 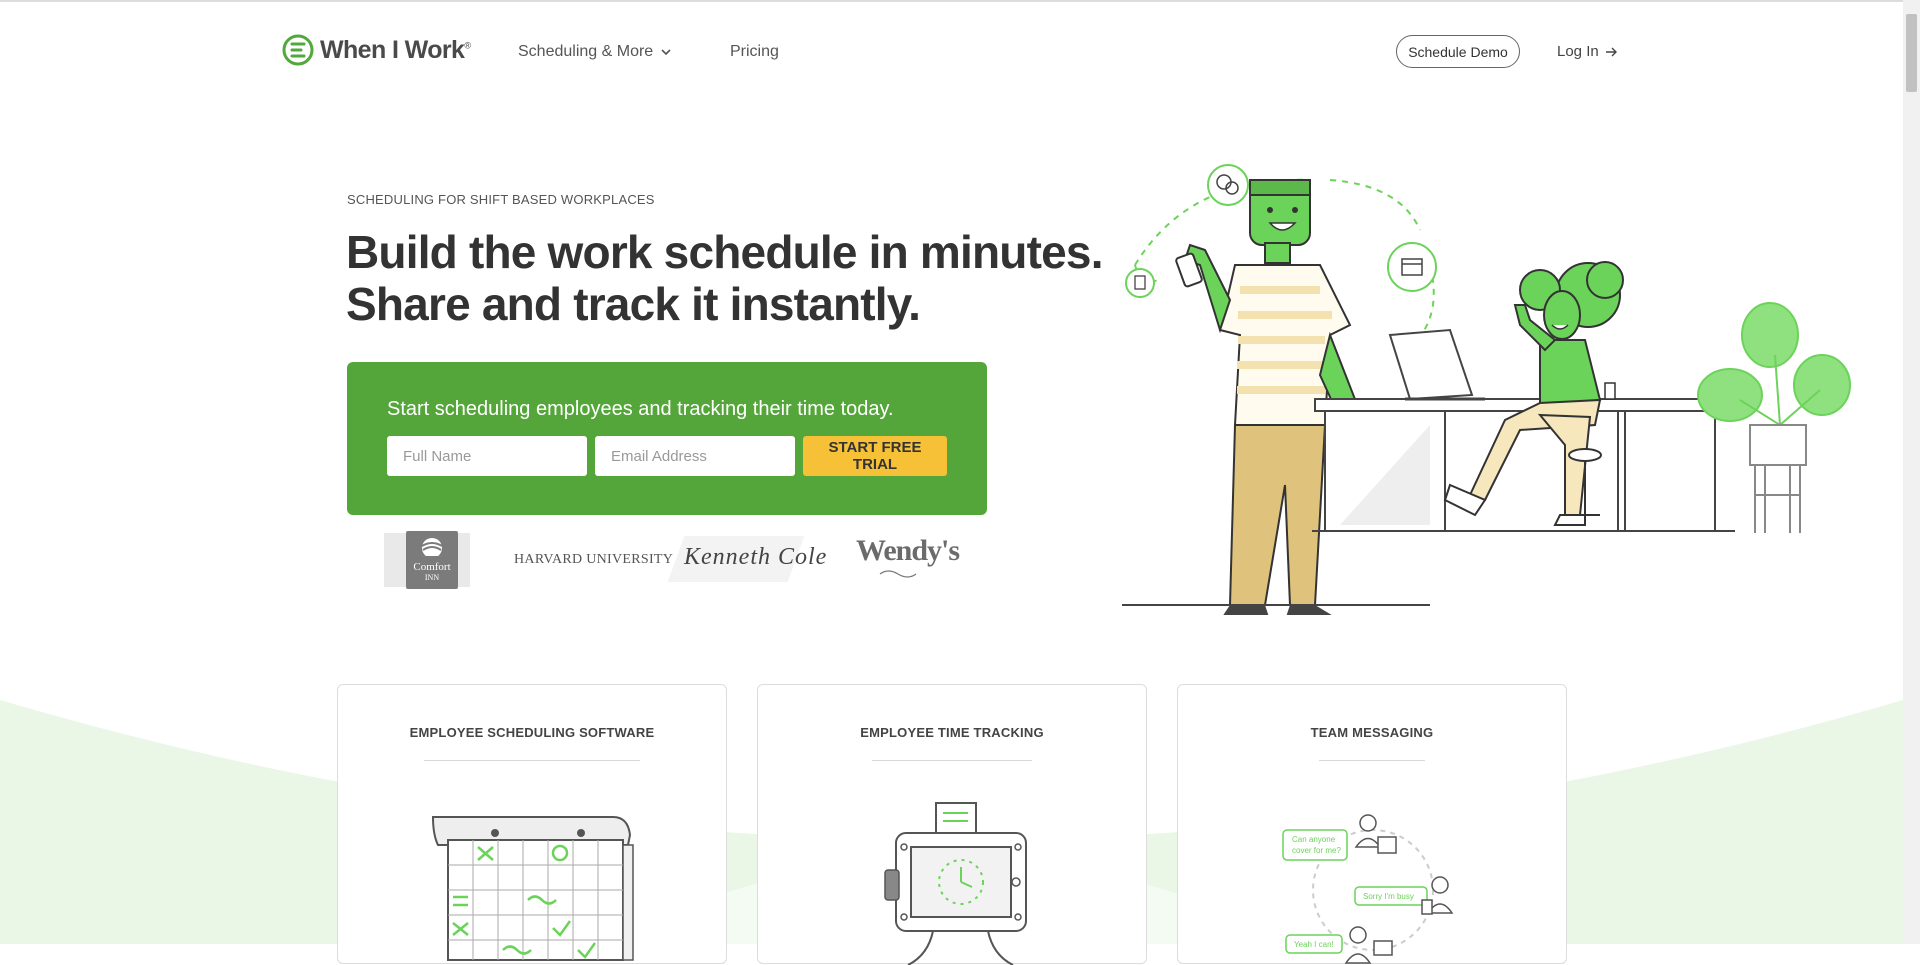 I want to click on scrollbar-thumb, so click(x=1911, y=53).